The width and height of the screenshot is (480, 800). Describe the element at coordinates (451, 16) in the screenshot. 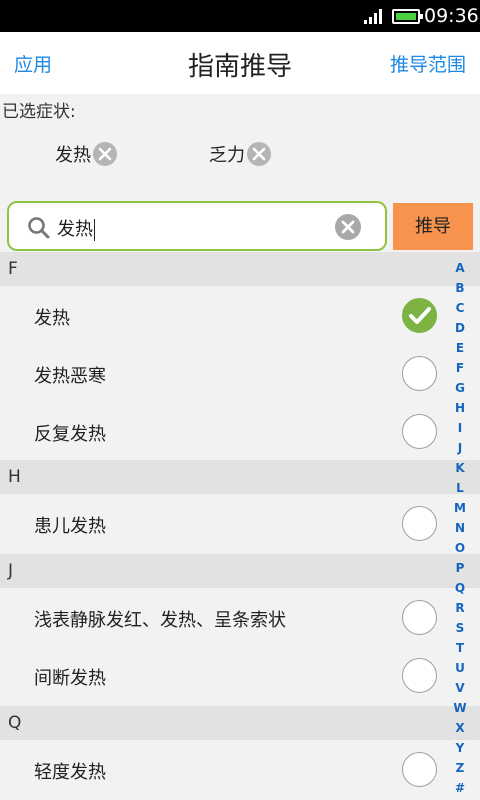

I see `status-time: 09:36` at that location.